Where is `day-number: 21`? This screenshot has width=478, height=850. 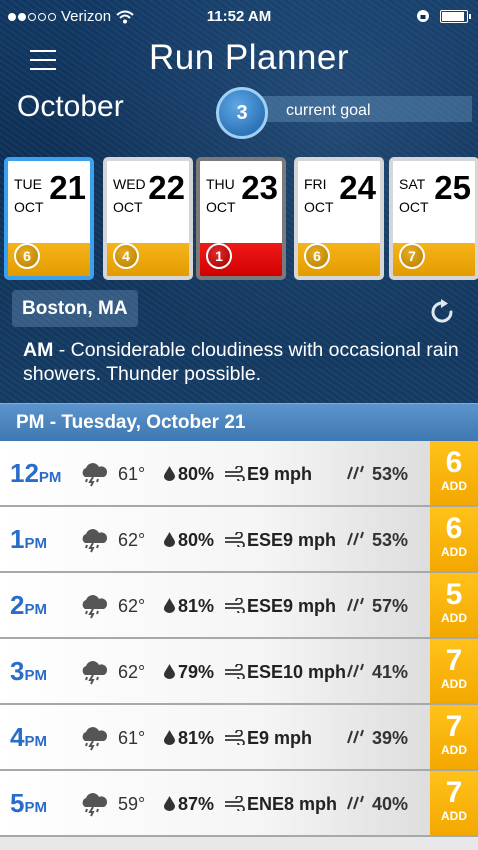
day-number: 21 is located at coordinates (67, 187).